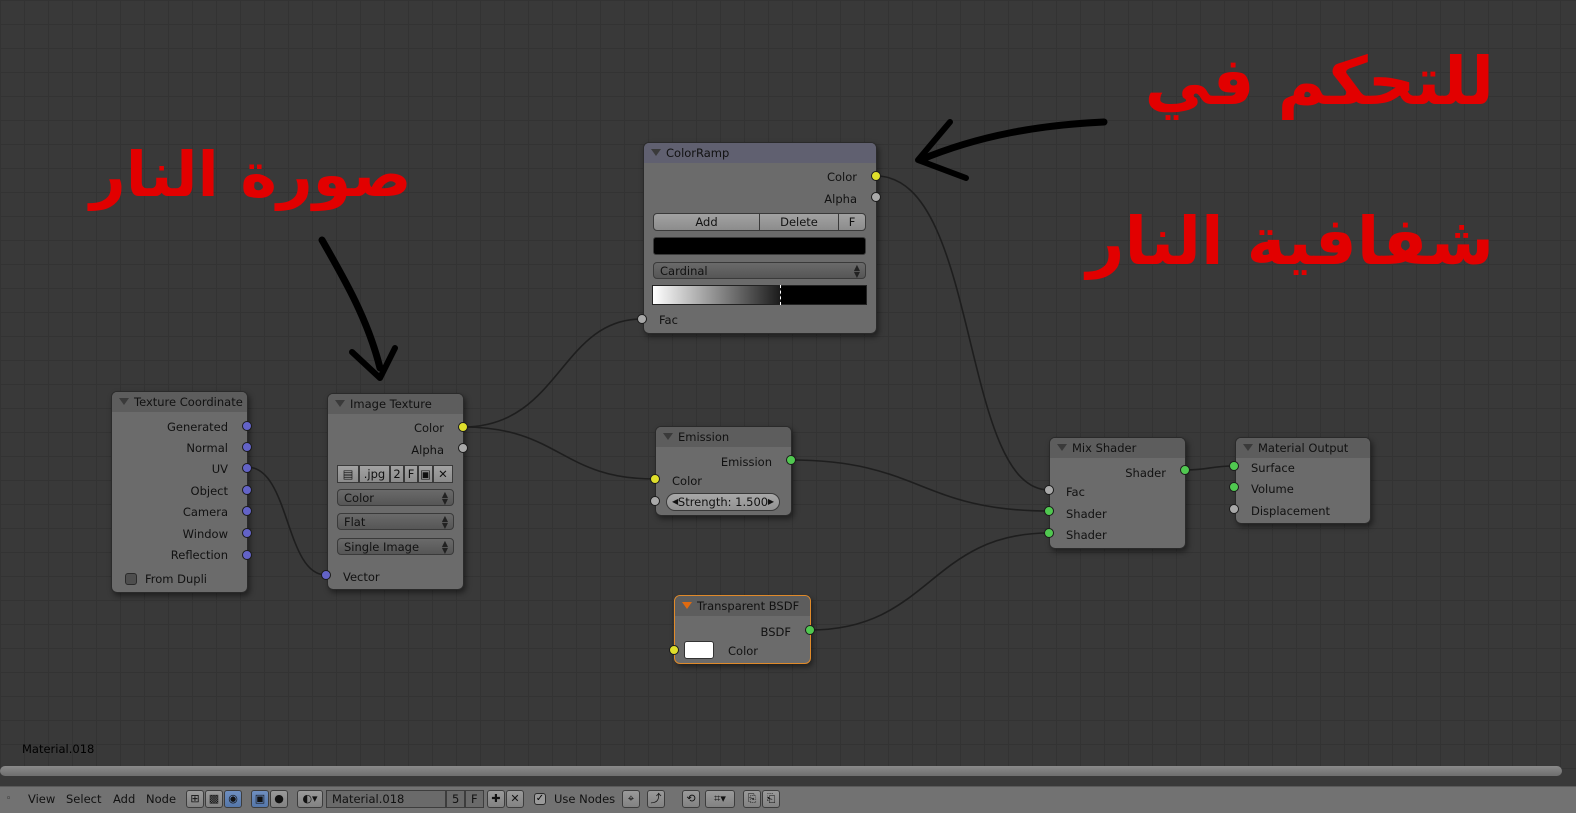  I want to click on dropdown-value: Single Image, so click(382, 547).